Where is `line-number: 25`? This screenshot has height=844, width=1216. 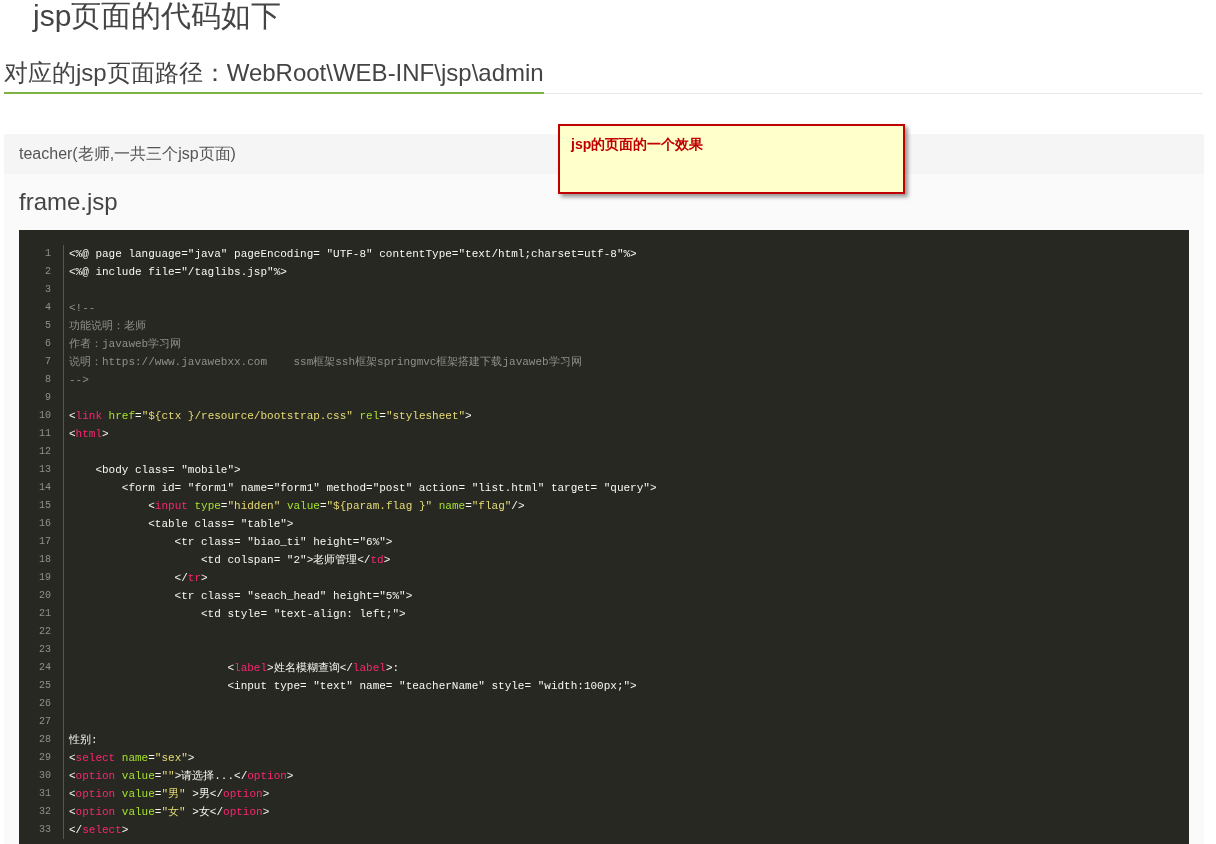 line-number: 25 is located at coordinates (45, 685).